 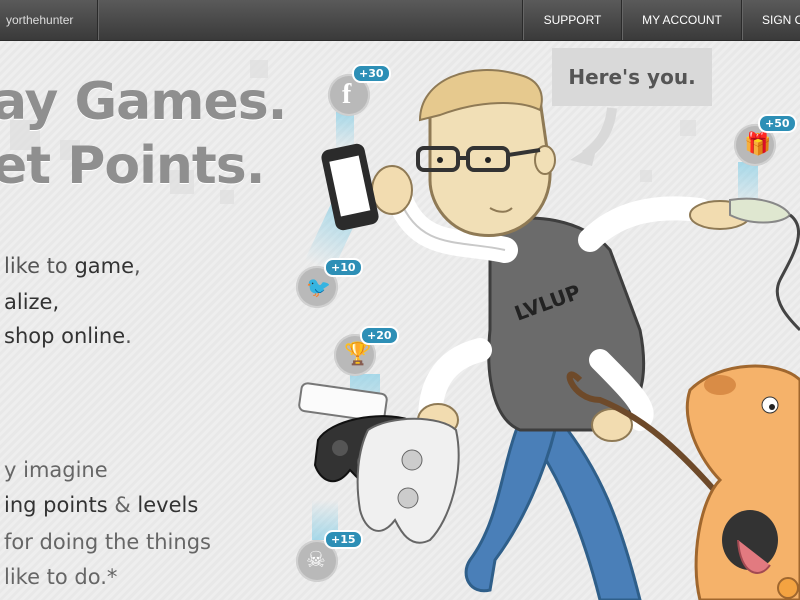 What do you see at coordinates (777, 123) in the screenshot?
I see `gift-points: +50` at bounding box center [777, 123].